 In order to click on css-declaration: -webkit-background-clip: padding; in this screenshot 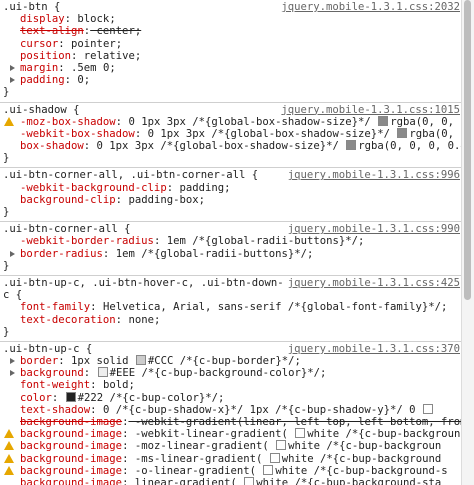, I will do `click(231, 188)`.